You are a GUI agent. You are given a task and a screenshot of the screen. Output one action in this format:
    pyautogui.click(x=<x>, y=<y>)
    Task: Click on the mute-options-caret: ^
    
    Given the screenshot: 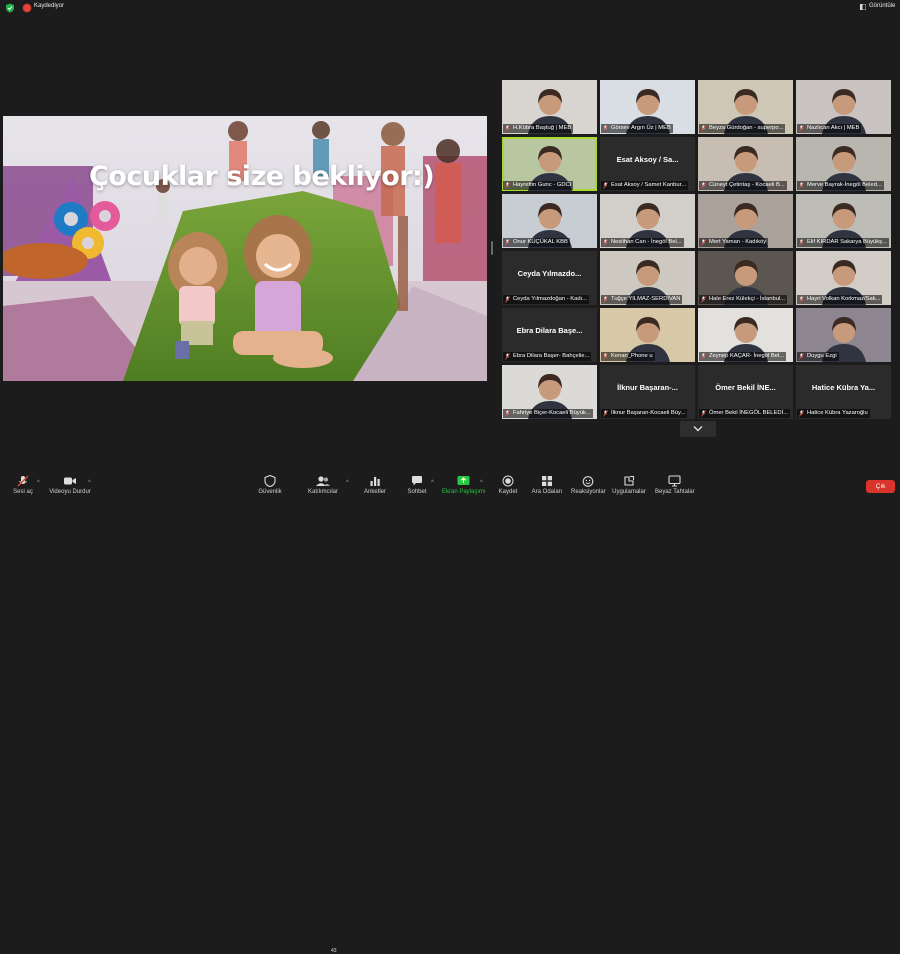 What is the action you would take?
    pyautogui.click(x=38, y=483)
    